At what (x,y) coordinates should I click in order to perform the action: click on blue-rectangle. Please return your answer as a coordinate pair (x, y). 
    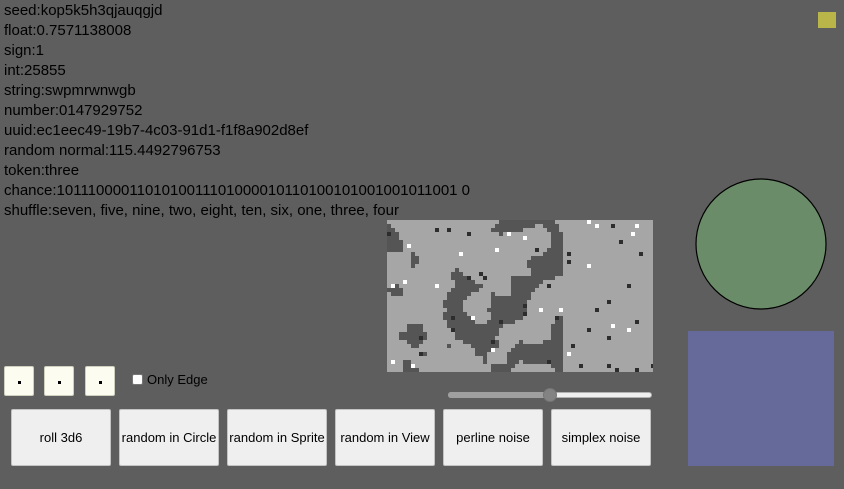
    Looking at the image, I should click on (761, 398).